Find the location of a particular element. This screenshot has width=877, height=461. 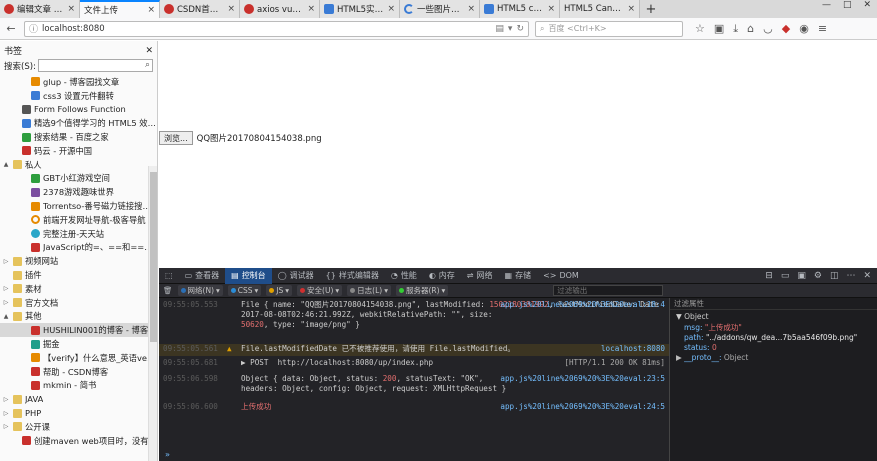

bookmark-folder: ▷ 视频网站 is located at coordinates (78, 261).